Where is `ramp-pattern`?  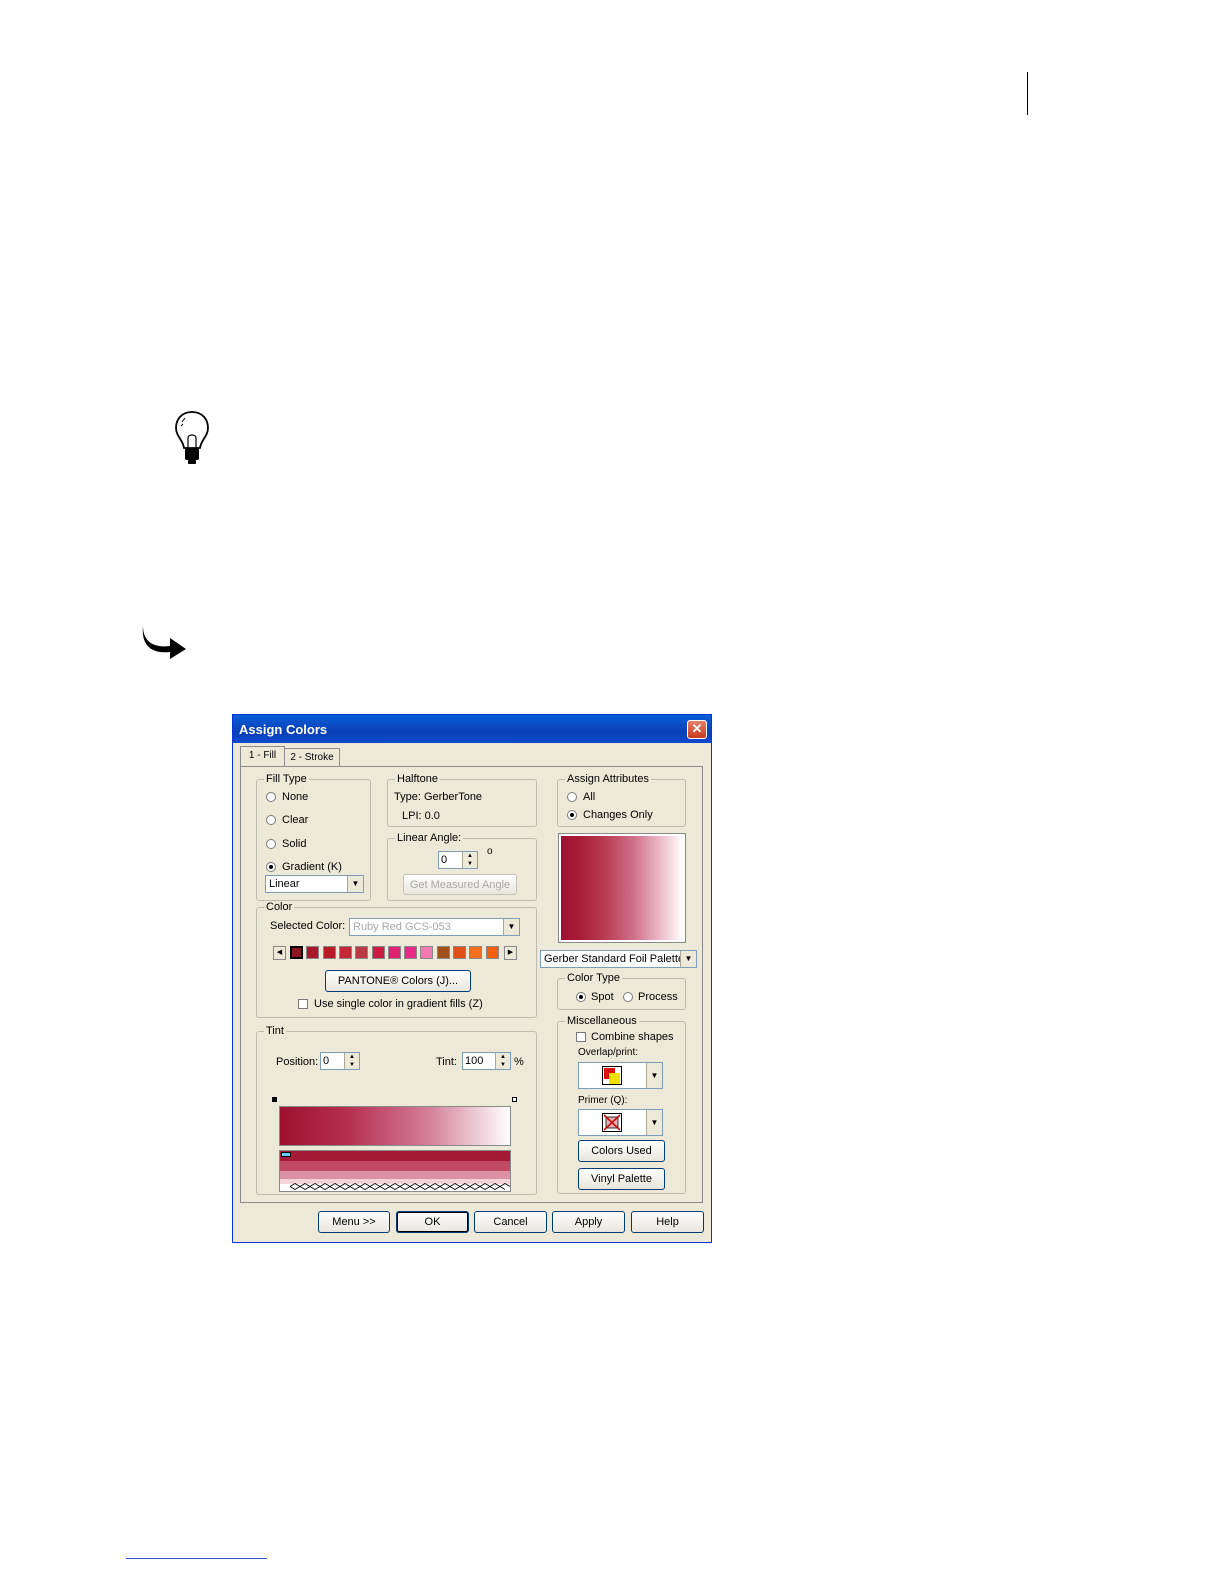 ramp-pattern is located at coordinates (400, 1186).